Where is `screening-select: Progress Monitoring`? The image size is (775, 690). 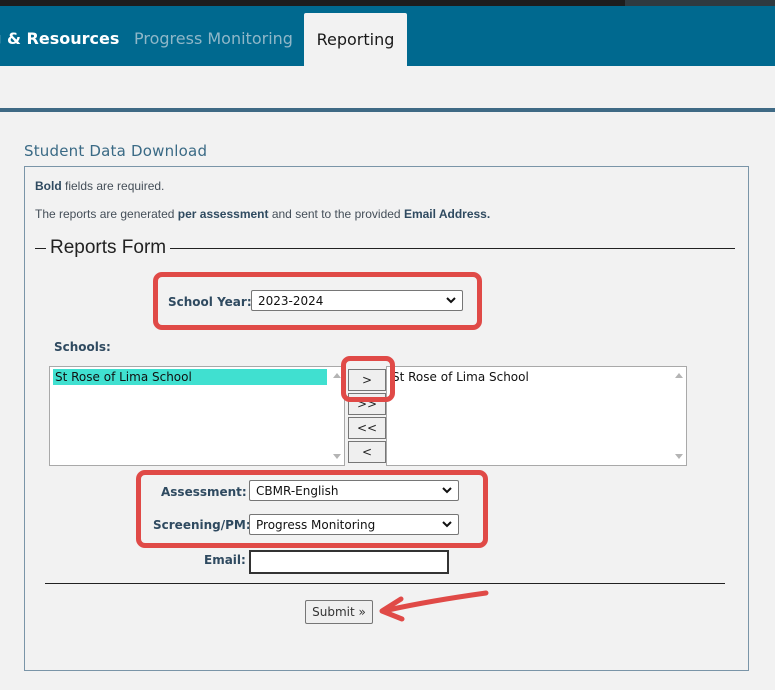 screening-select: Progress Monitoring is located at coordinates (354, 524).